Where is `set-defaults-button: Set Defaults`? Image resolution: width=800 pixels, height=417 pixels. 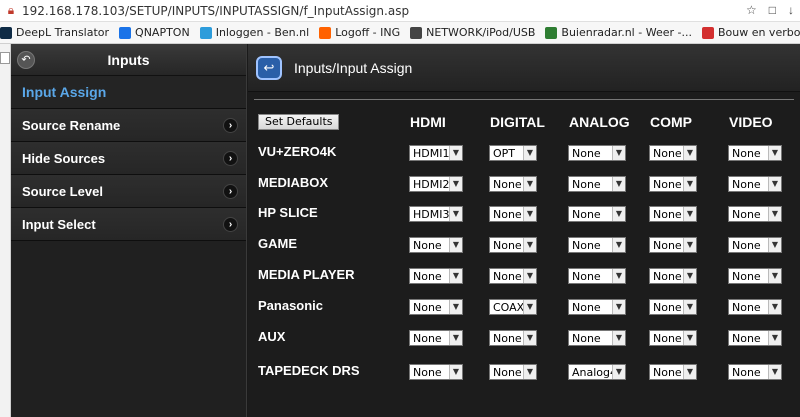
set-defaults-button: Set Defaults is located at coordinates (299, 122).